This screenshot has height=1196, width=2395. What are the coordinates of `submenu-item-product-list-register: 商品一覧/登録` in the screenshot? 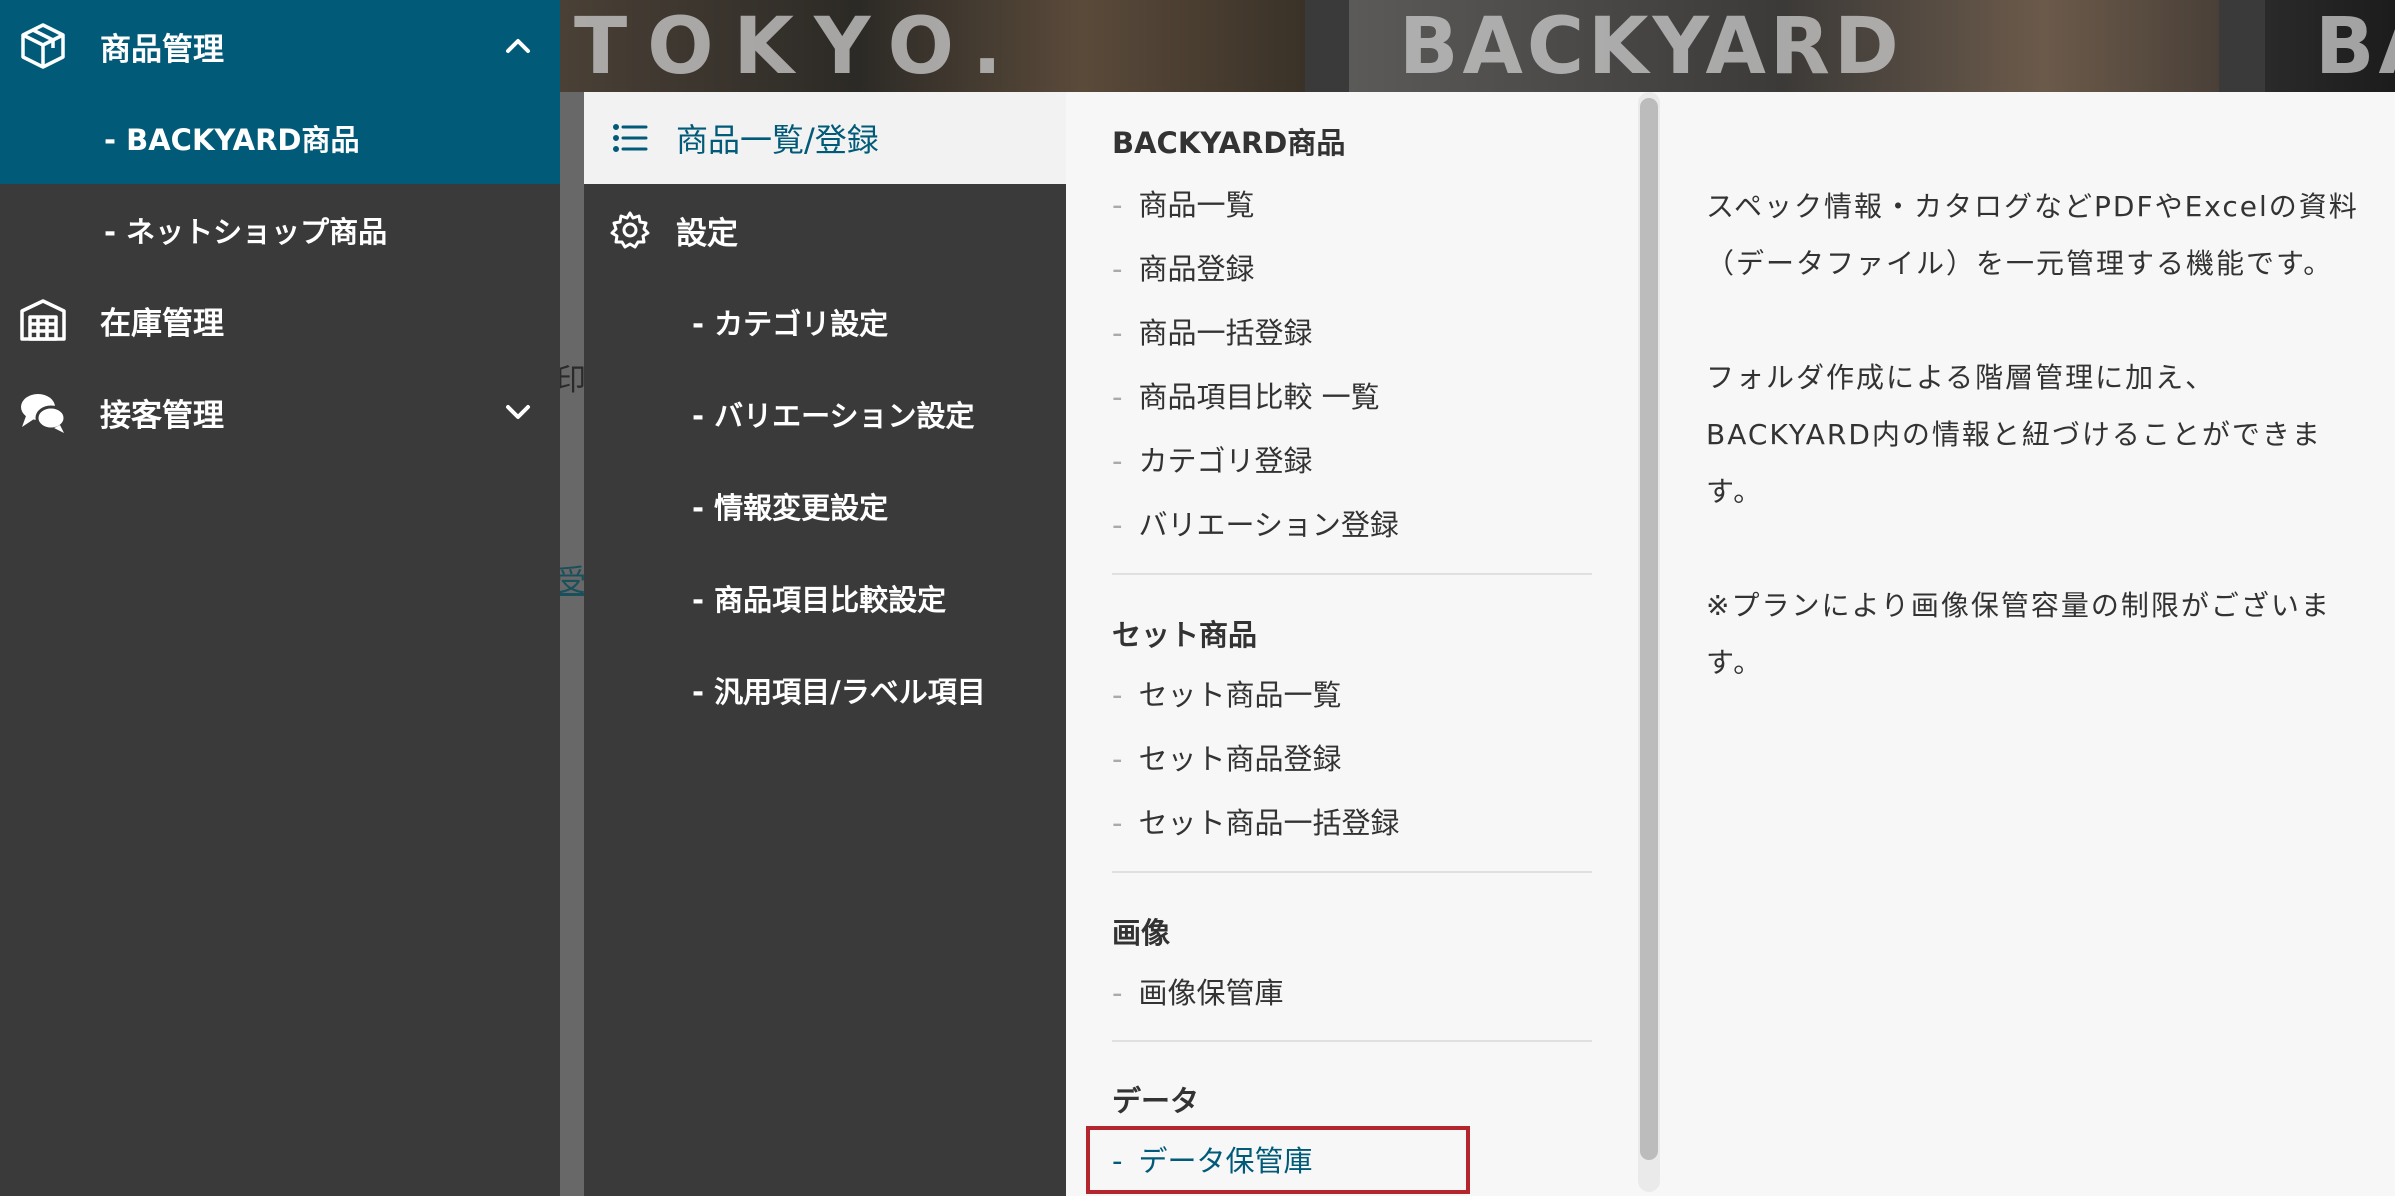 It's located at (825, 138).